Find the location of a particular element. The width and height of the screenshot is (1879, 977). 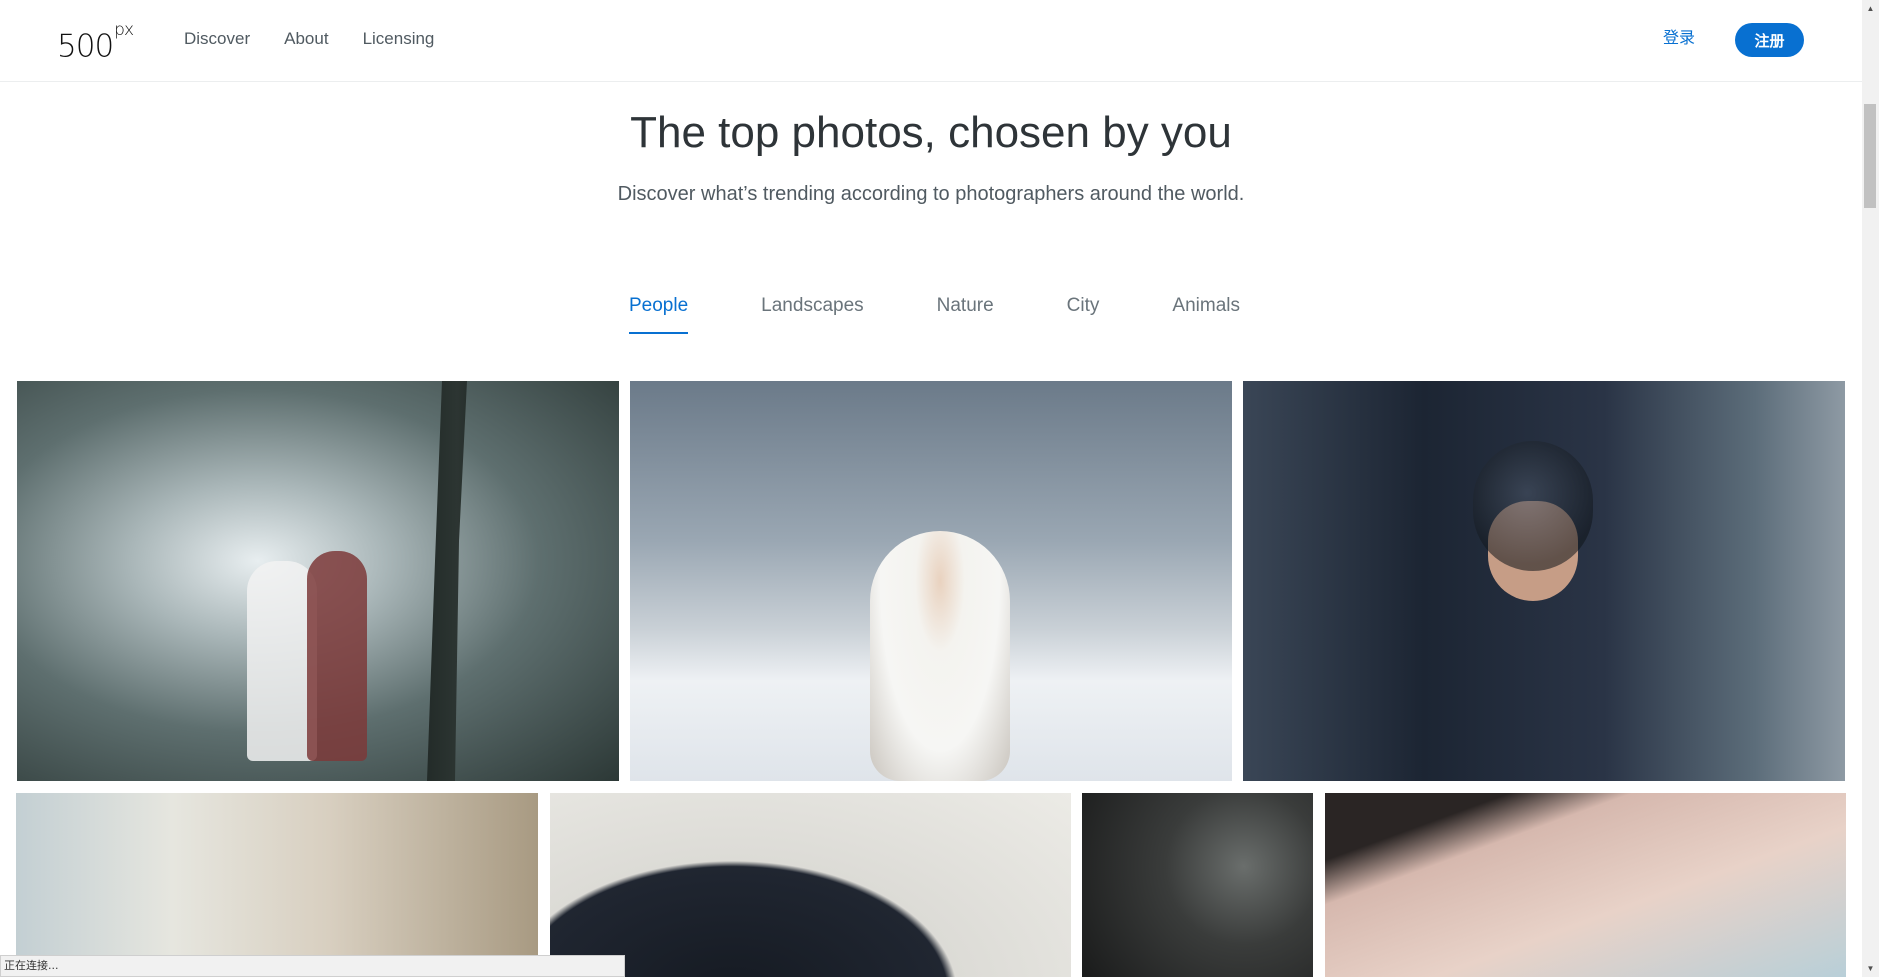

scroll-up-icon: ▲ is located at coordinates (1870, 8).